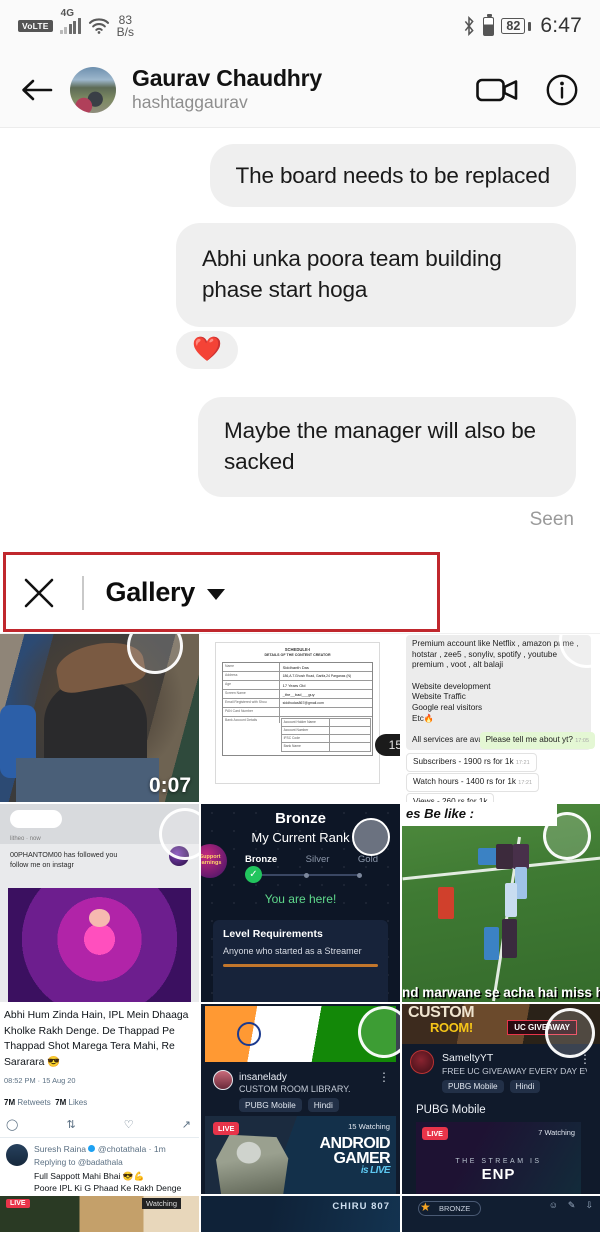  What do you see at coordinates (35, 26) in the screenshot?
I see `volte-icon: VoLTE` at bounding box center [35, 26].